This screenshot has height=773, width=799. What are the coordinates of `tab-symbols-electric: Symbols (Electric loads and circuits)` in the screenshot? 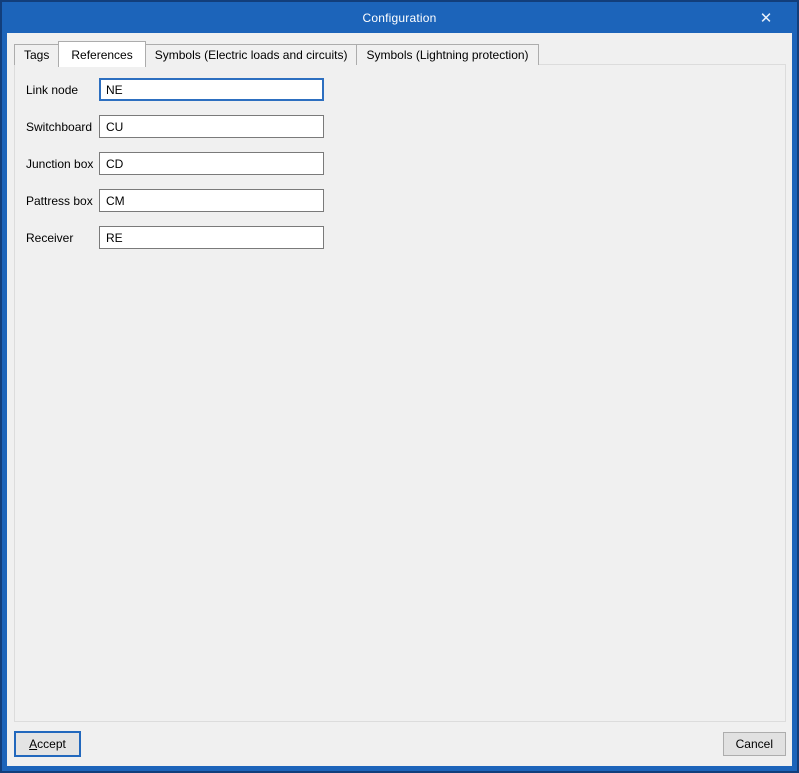 It's located at (251, 54).